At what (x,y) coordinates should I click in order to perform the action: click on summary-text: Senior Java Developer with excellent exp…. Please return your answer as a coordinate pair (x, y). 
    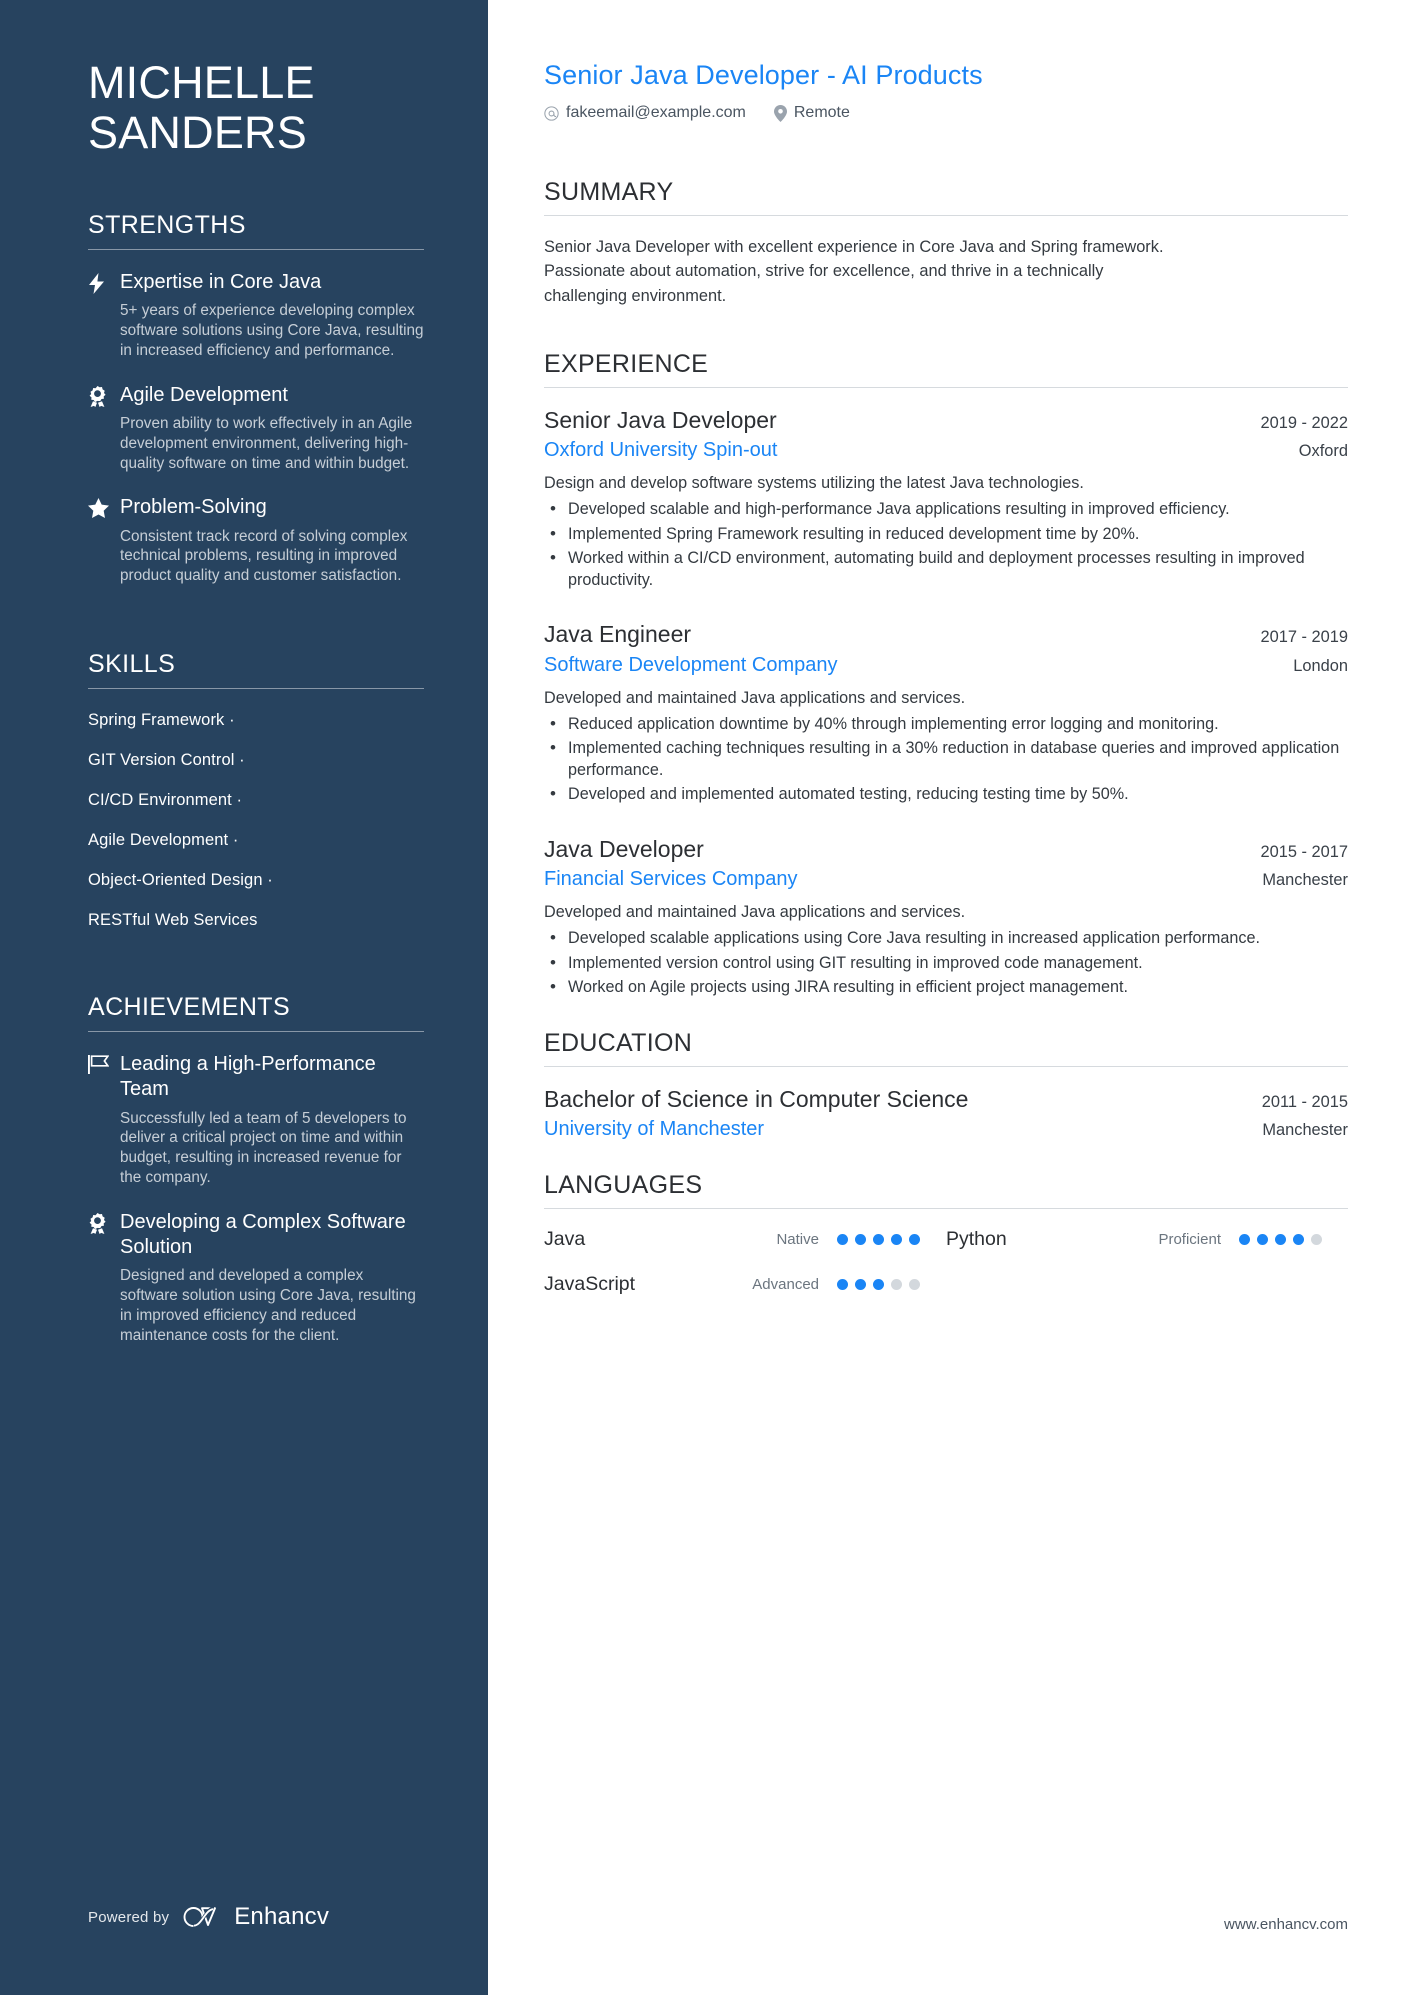
    Looking at the image, I should click on (854, 271).